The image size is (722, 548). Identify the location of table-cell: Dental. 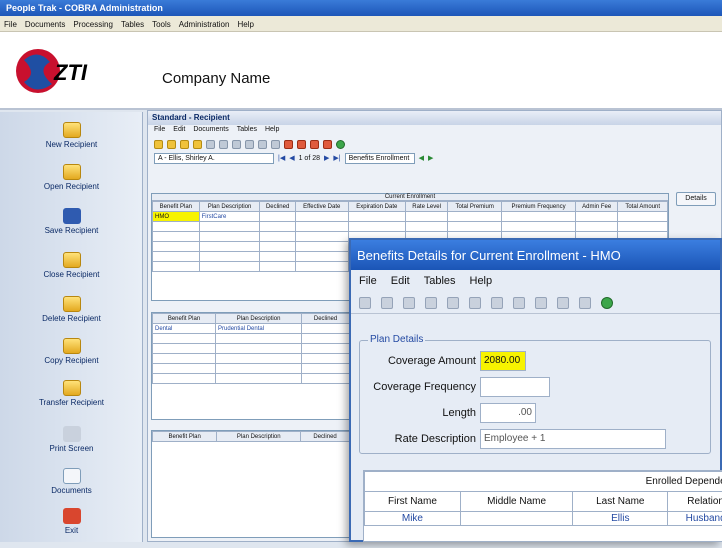
(184, 329).